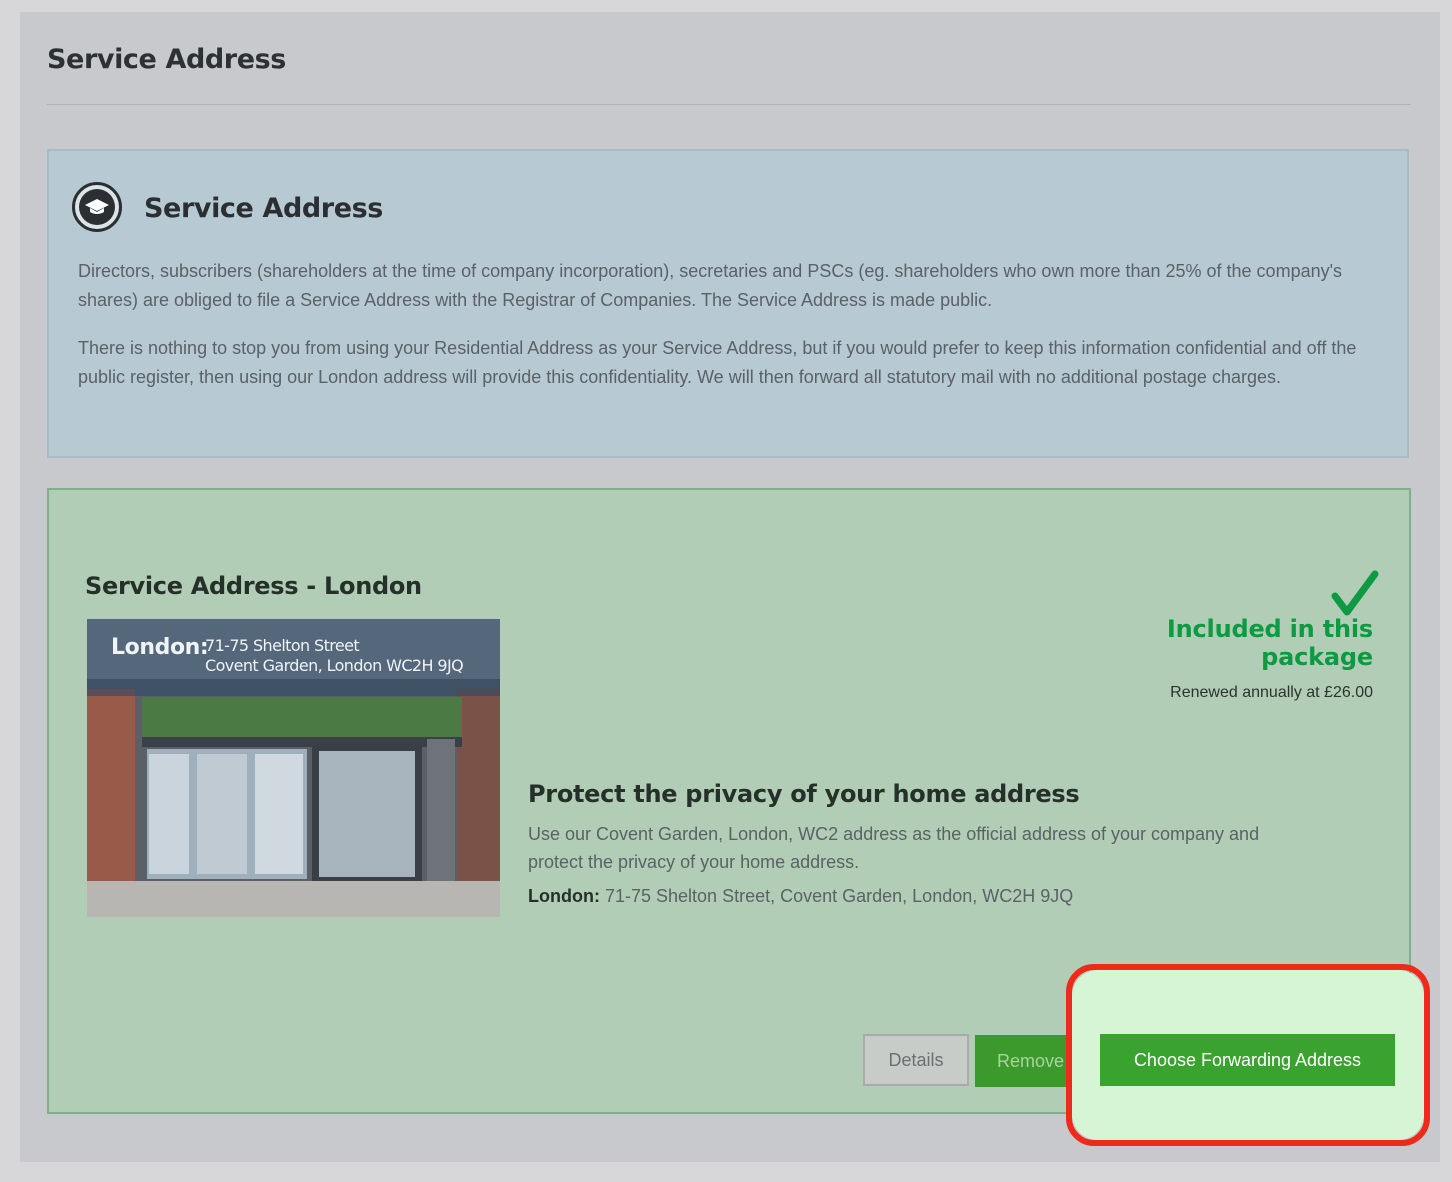 The image size is (1452, 1182). Describe the element at coordinates (916, 1060) in the screenshot. I see `details-button: Details` at that location.